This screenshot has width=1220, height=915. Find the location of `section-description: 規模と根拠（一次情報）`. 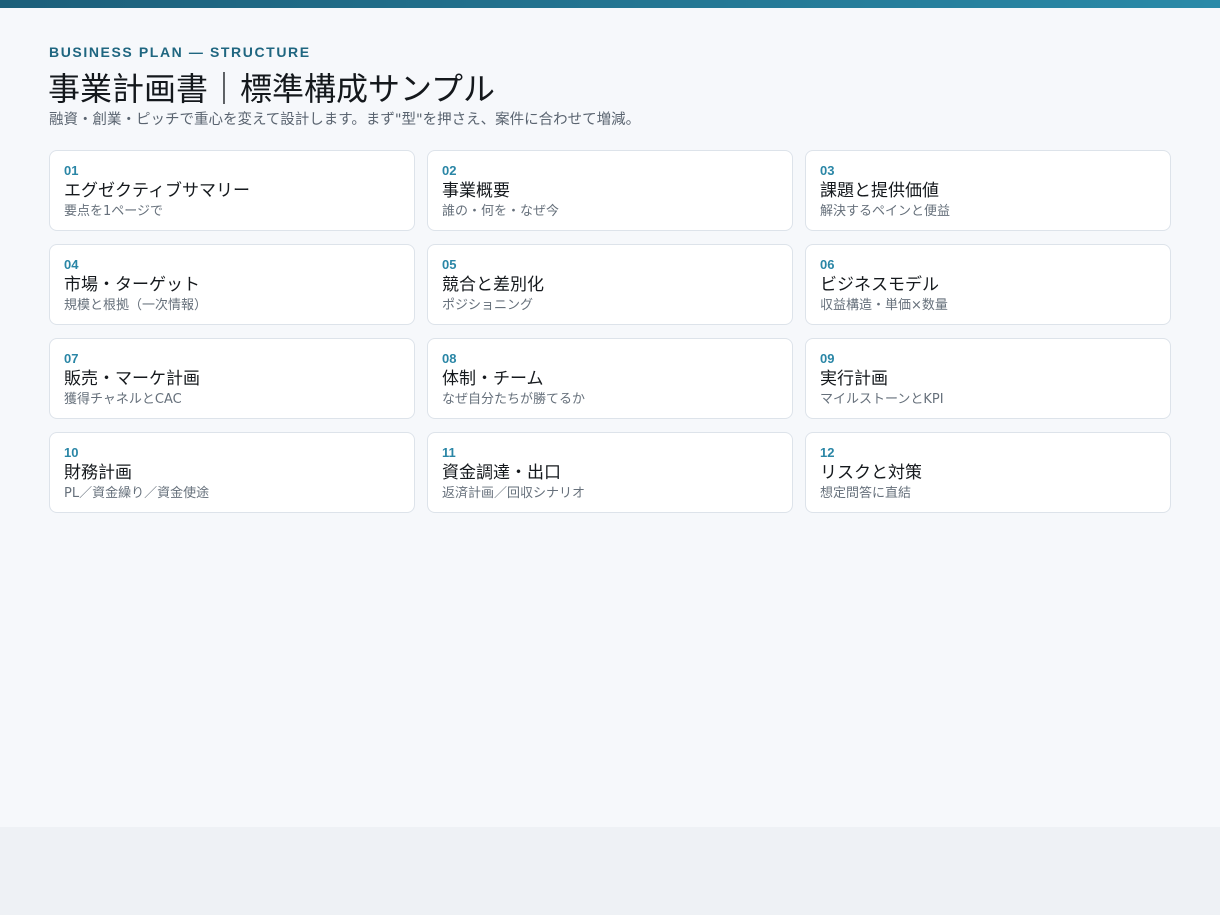

section-description: 規模と根拠（一次情報） is located at coordinates (136, 305).